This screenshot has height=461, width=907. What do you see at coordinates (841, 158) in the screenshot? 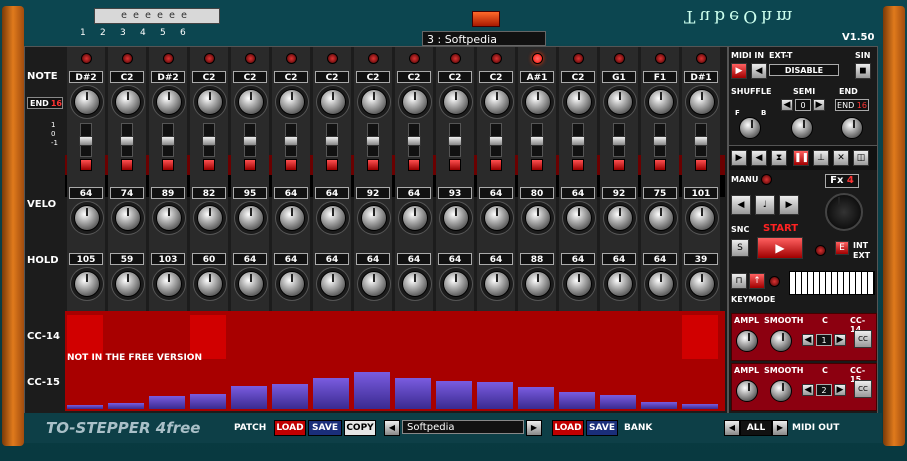
I see `cross-icon: ✕` at bounding box center [841, 158].